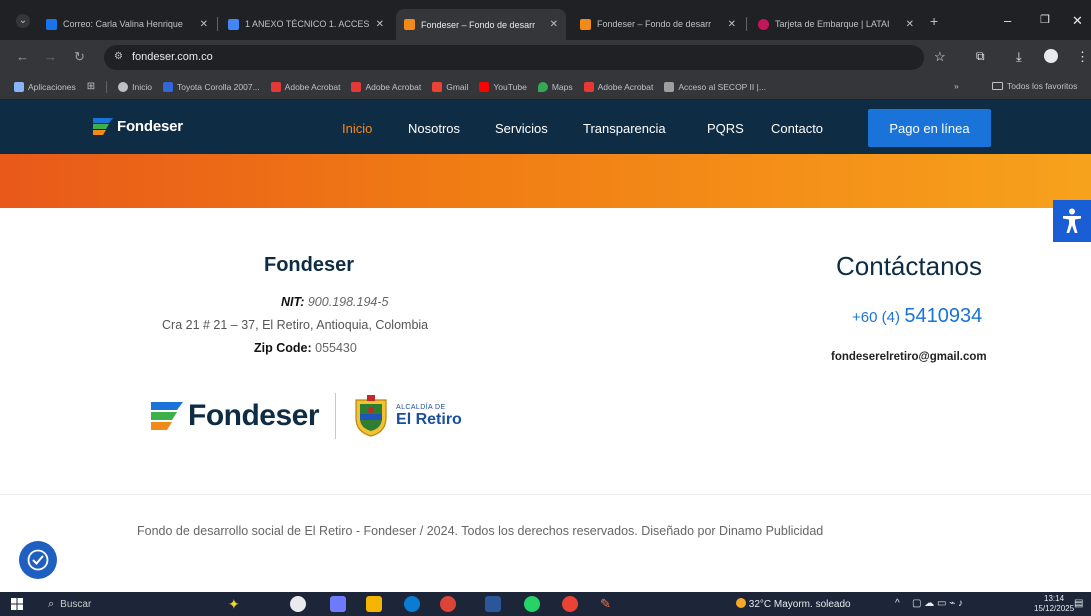  I want to click on contact-phone: +60 (4) 5410934, so click(917, 316).